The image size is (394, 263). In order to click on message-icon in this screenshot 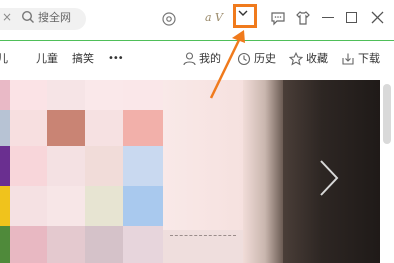, I will do `click(278, 18)`.